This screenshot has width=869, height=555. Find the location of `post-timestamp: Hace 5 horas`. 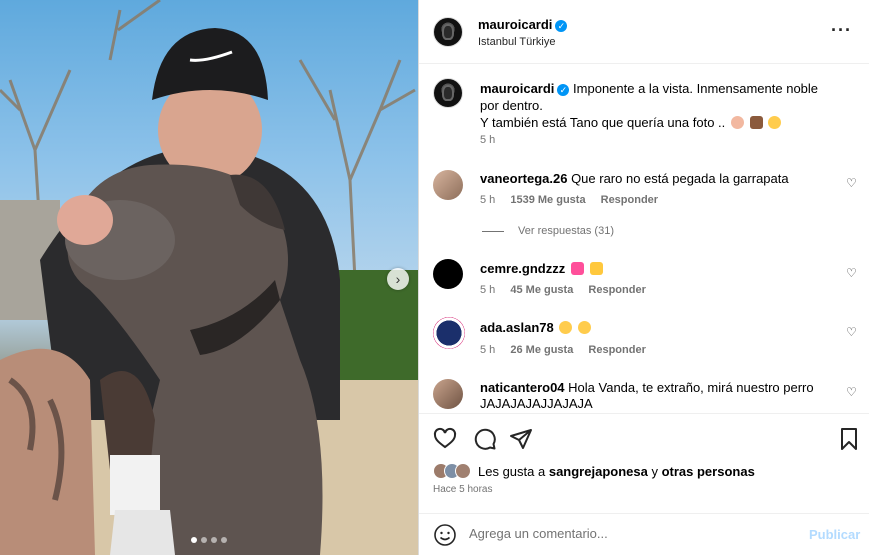

post-timestamp: Hace 5 horas is located at coordinates (463, 489).